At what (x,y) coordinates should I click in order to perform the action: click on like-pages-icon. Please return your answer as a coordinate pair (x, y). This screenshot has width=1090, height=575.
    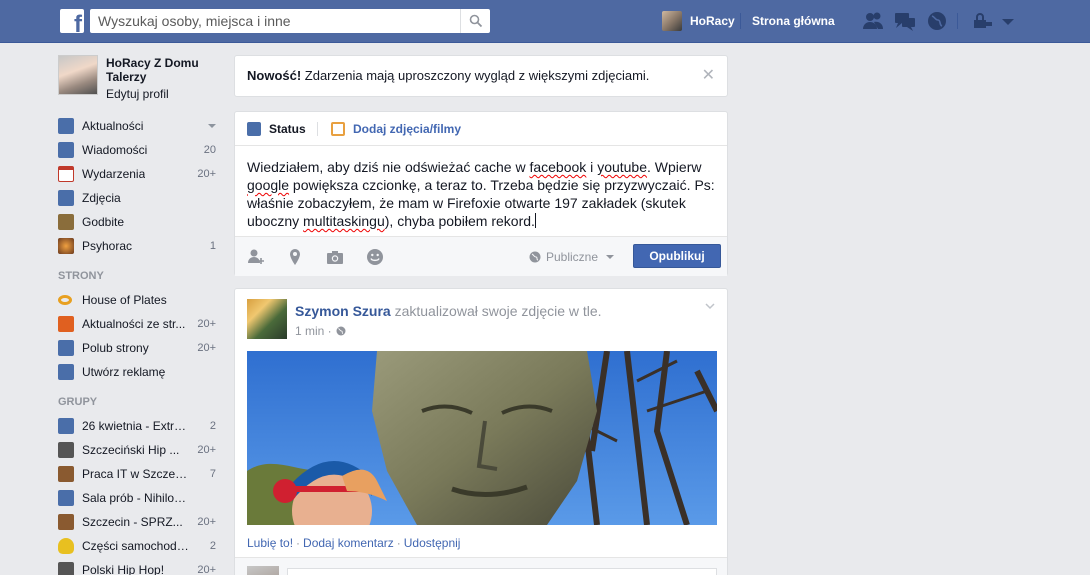
    Looking at the image, I should click on (66, 348).